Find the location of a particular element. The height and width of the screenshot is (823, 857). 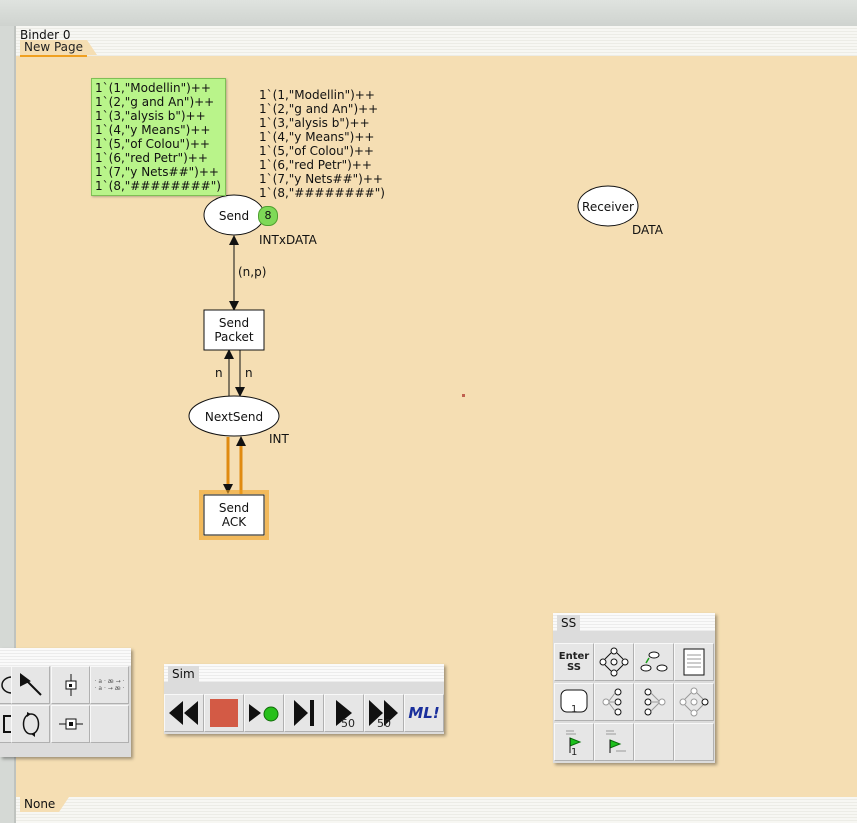

ss-to-sim-tool: 1 is located at coordinates (574, 702).